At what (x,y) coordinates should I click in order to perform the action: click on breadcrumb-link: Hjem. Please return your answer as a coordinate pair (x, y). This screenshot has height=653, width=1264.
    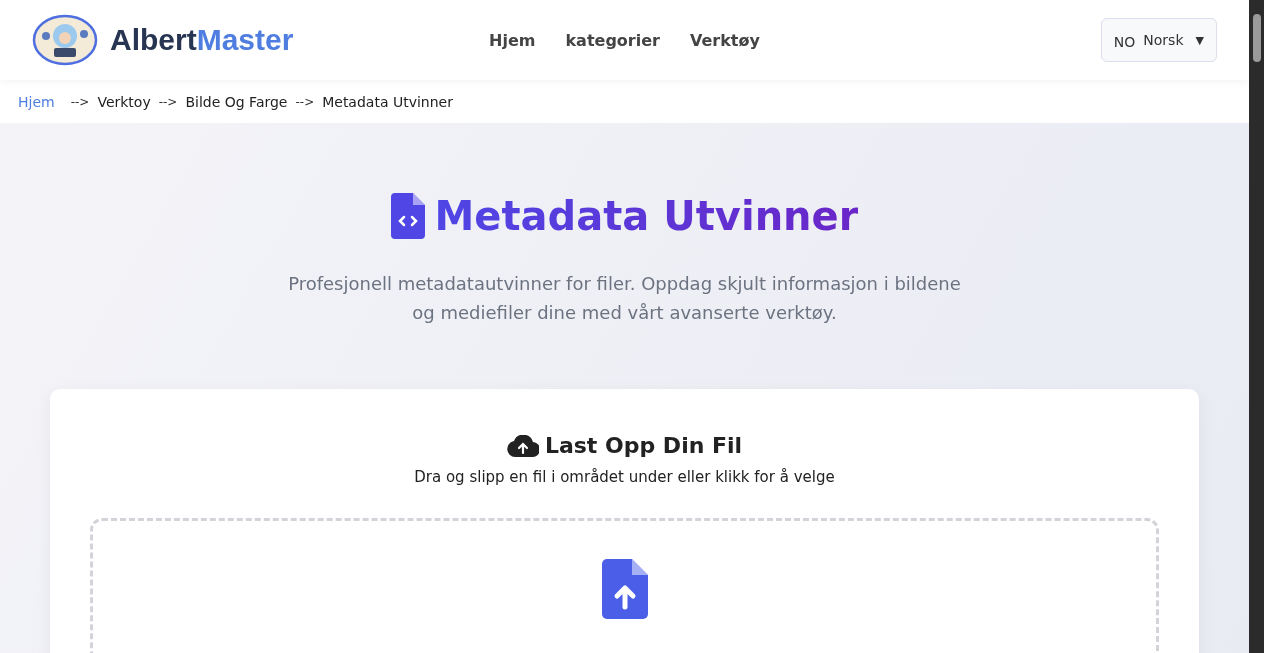
    Looking at the image, I should click on (36, 101).